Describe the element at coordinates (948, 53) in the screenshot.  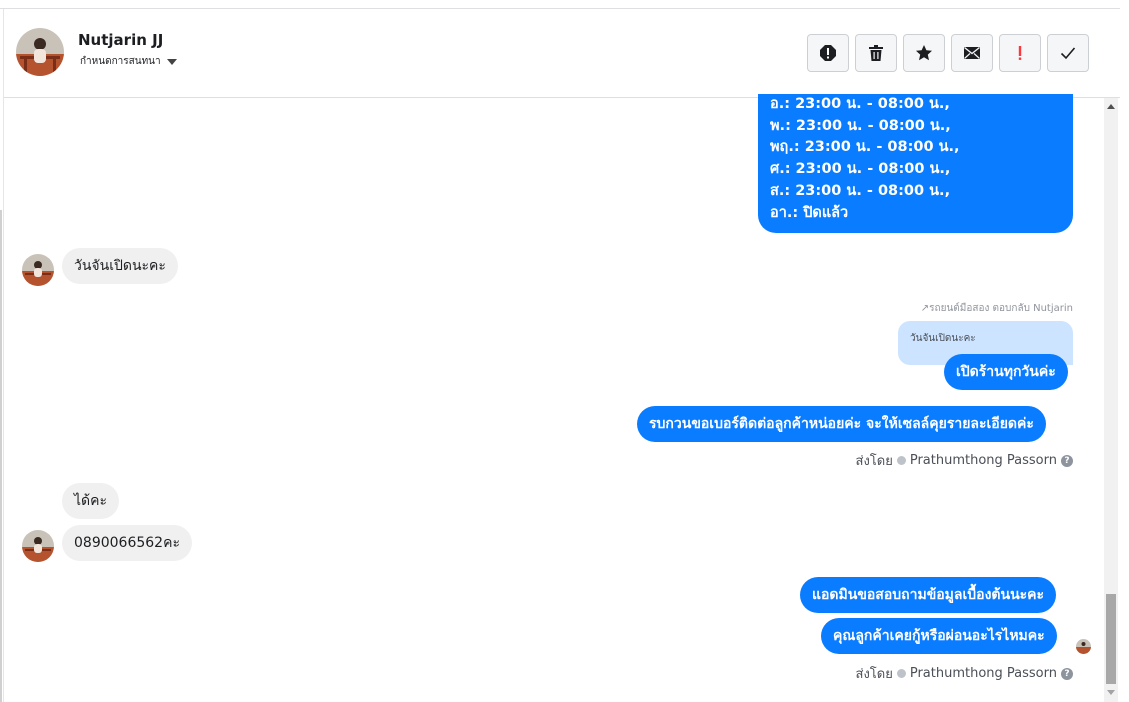
I see `header-actions` at that location.